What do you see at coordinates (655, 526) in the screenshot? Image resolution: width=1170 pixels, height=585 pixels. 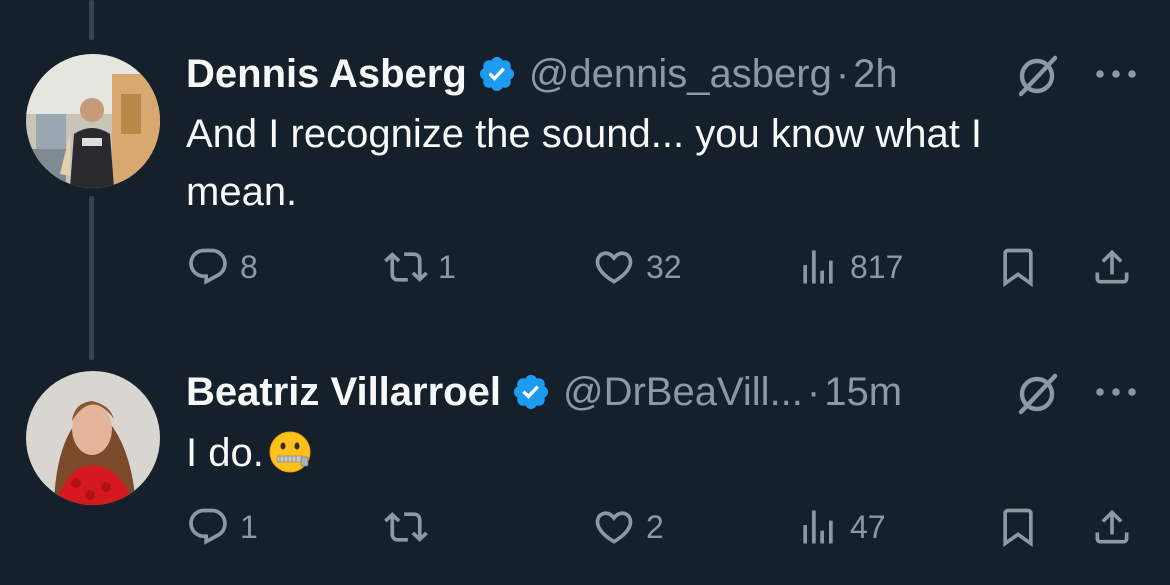 I see `like-count: 2` at bounding box center [655, 526].